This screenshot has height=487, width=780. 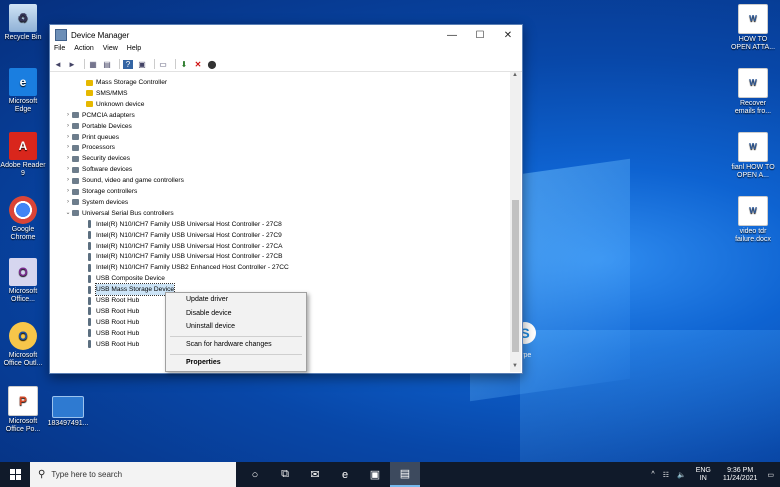 What do you see at coordinates (124, 180) in the screenshot?
I see `tree-row: › Sound, video and game controllers` at bounding box center [124, 180].